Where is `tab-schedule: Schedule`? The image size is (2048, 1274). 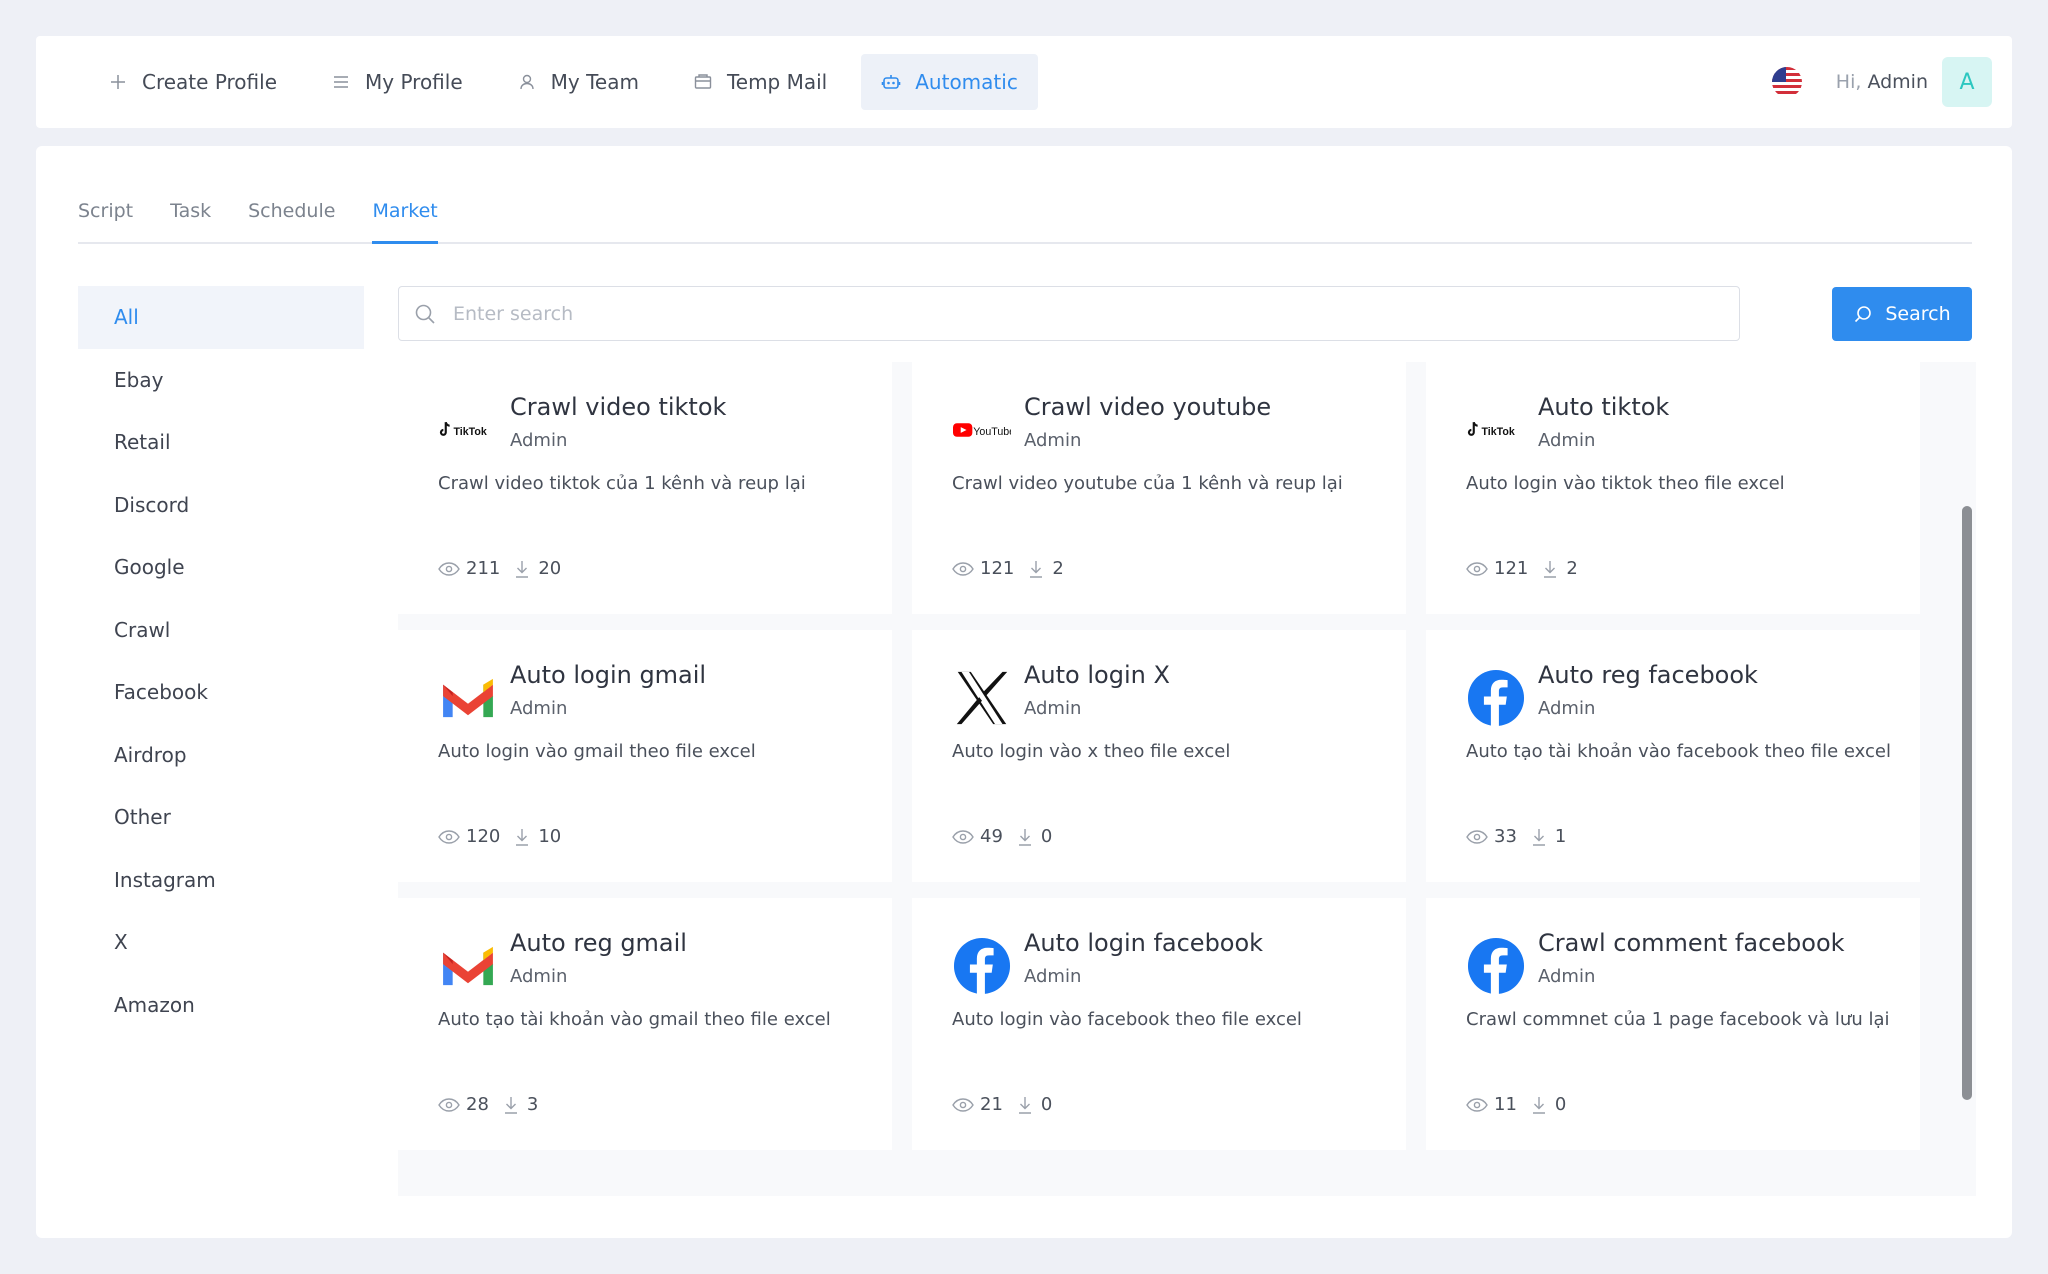
tab-schedule: Schedule is located at coordinates (291, 221).